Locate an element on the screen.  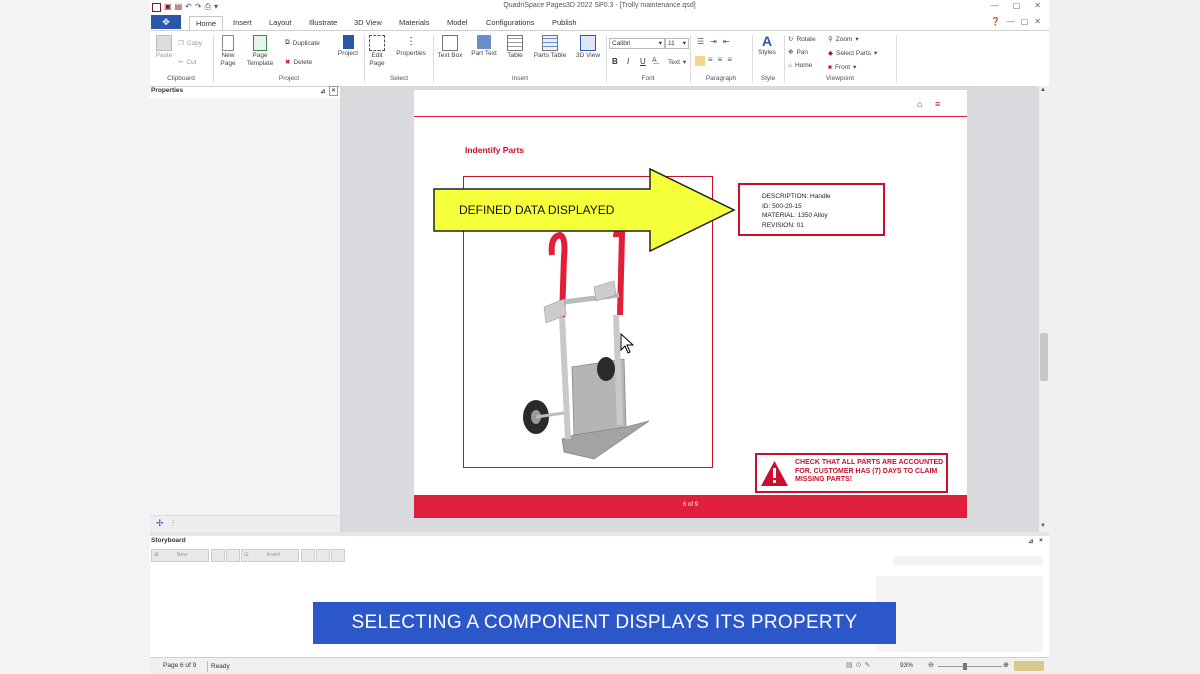
menu-list-icon: ≡ is located at coordinates (937, 104).